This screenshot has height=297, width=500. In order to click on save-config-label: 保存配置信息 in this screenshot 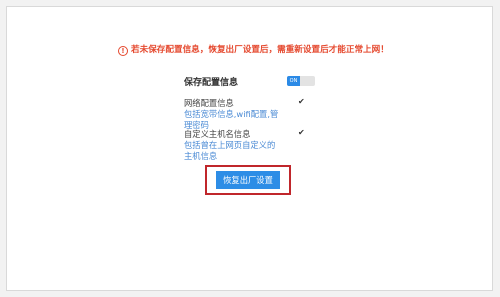, I will do `click(211, 83)`.